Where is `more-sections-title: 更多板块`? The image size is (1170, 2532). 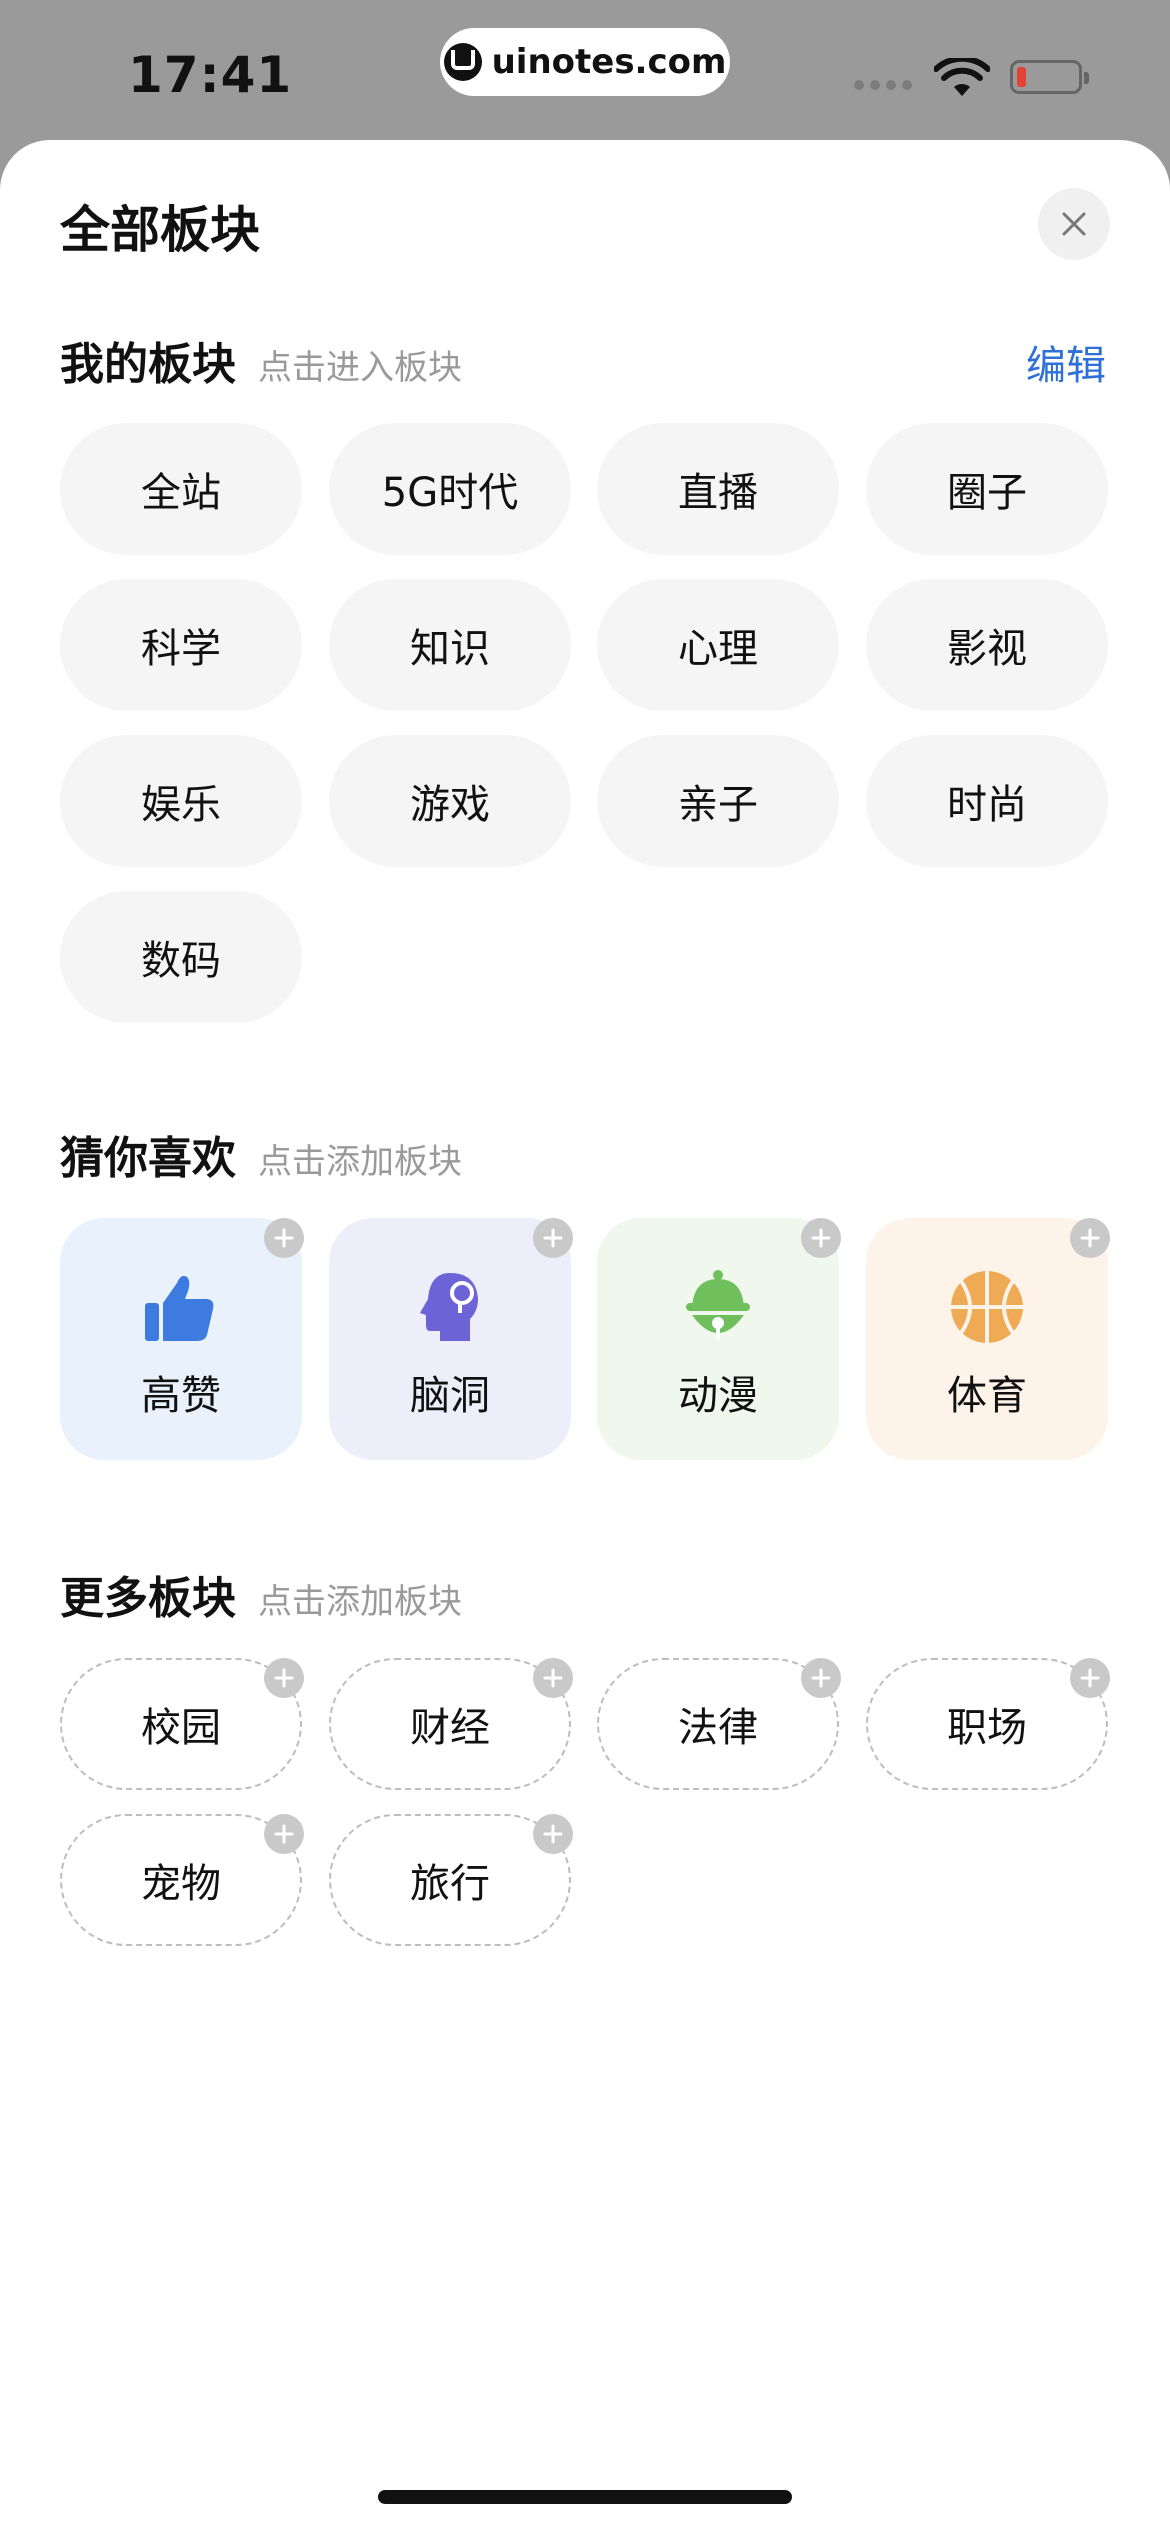 more-sections-title: 更多板块 is located at coordinates (148, 1598).